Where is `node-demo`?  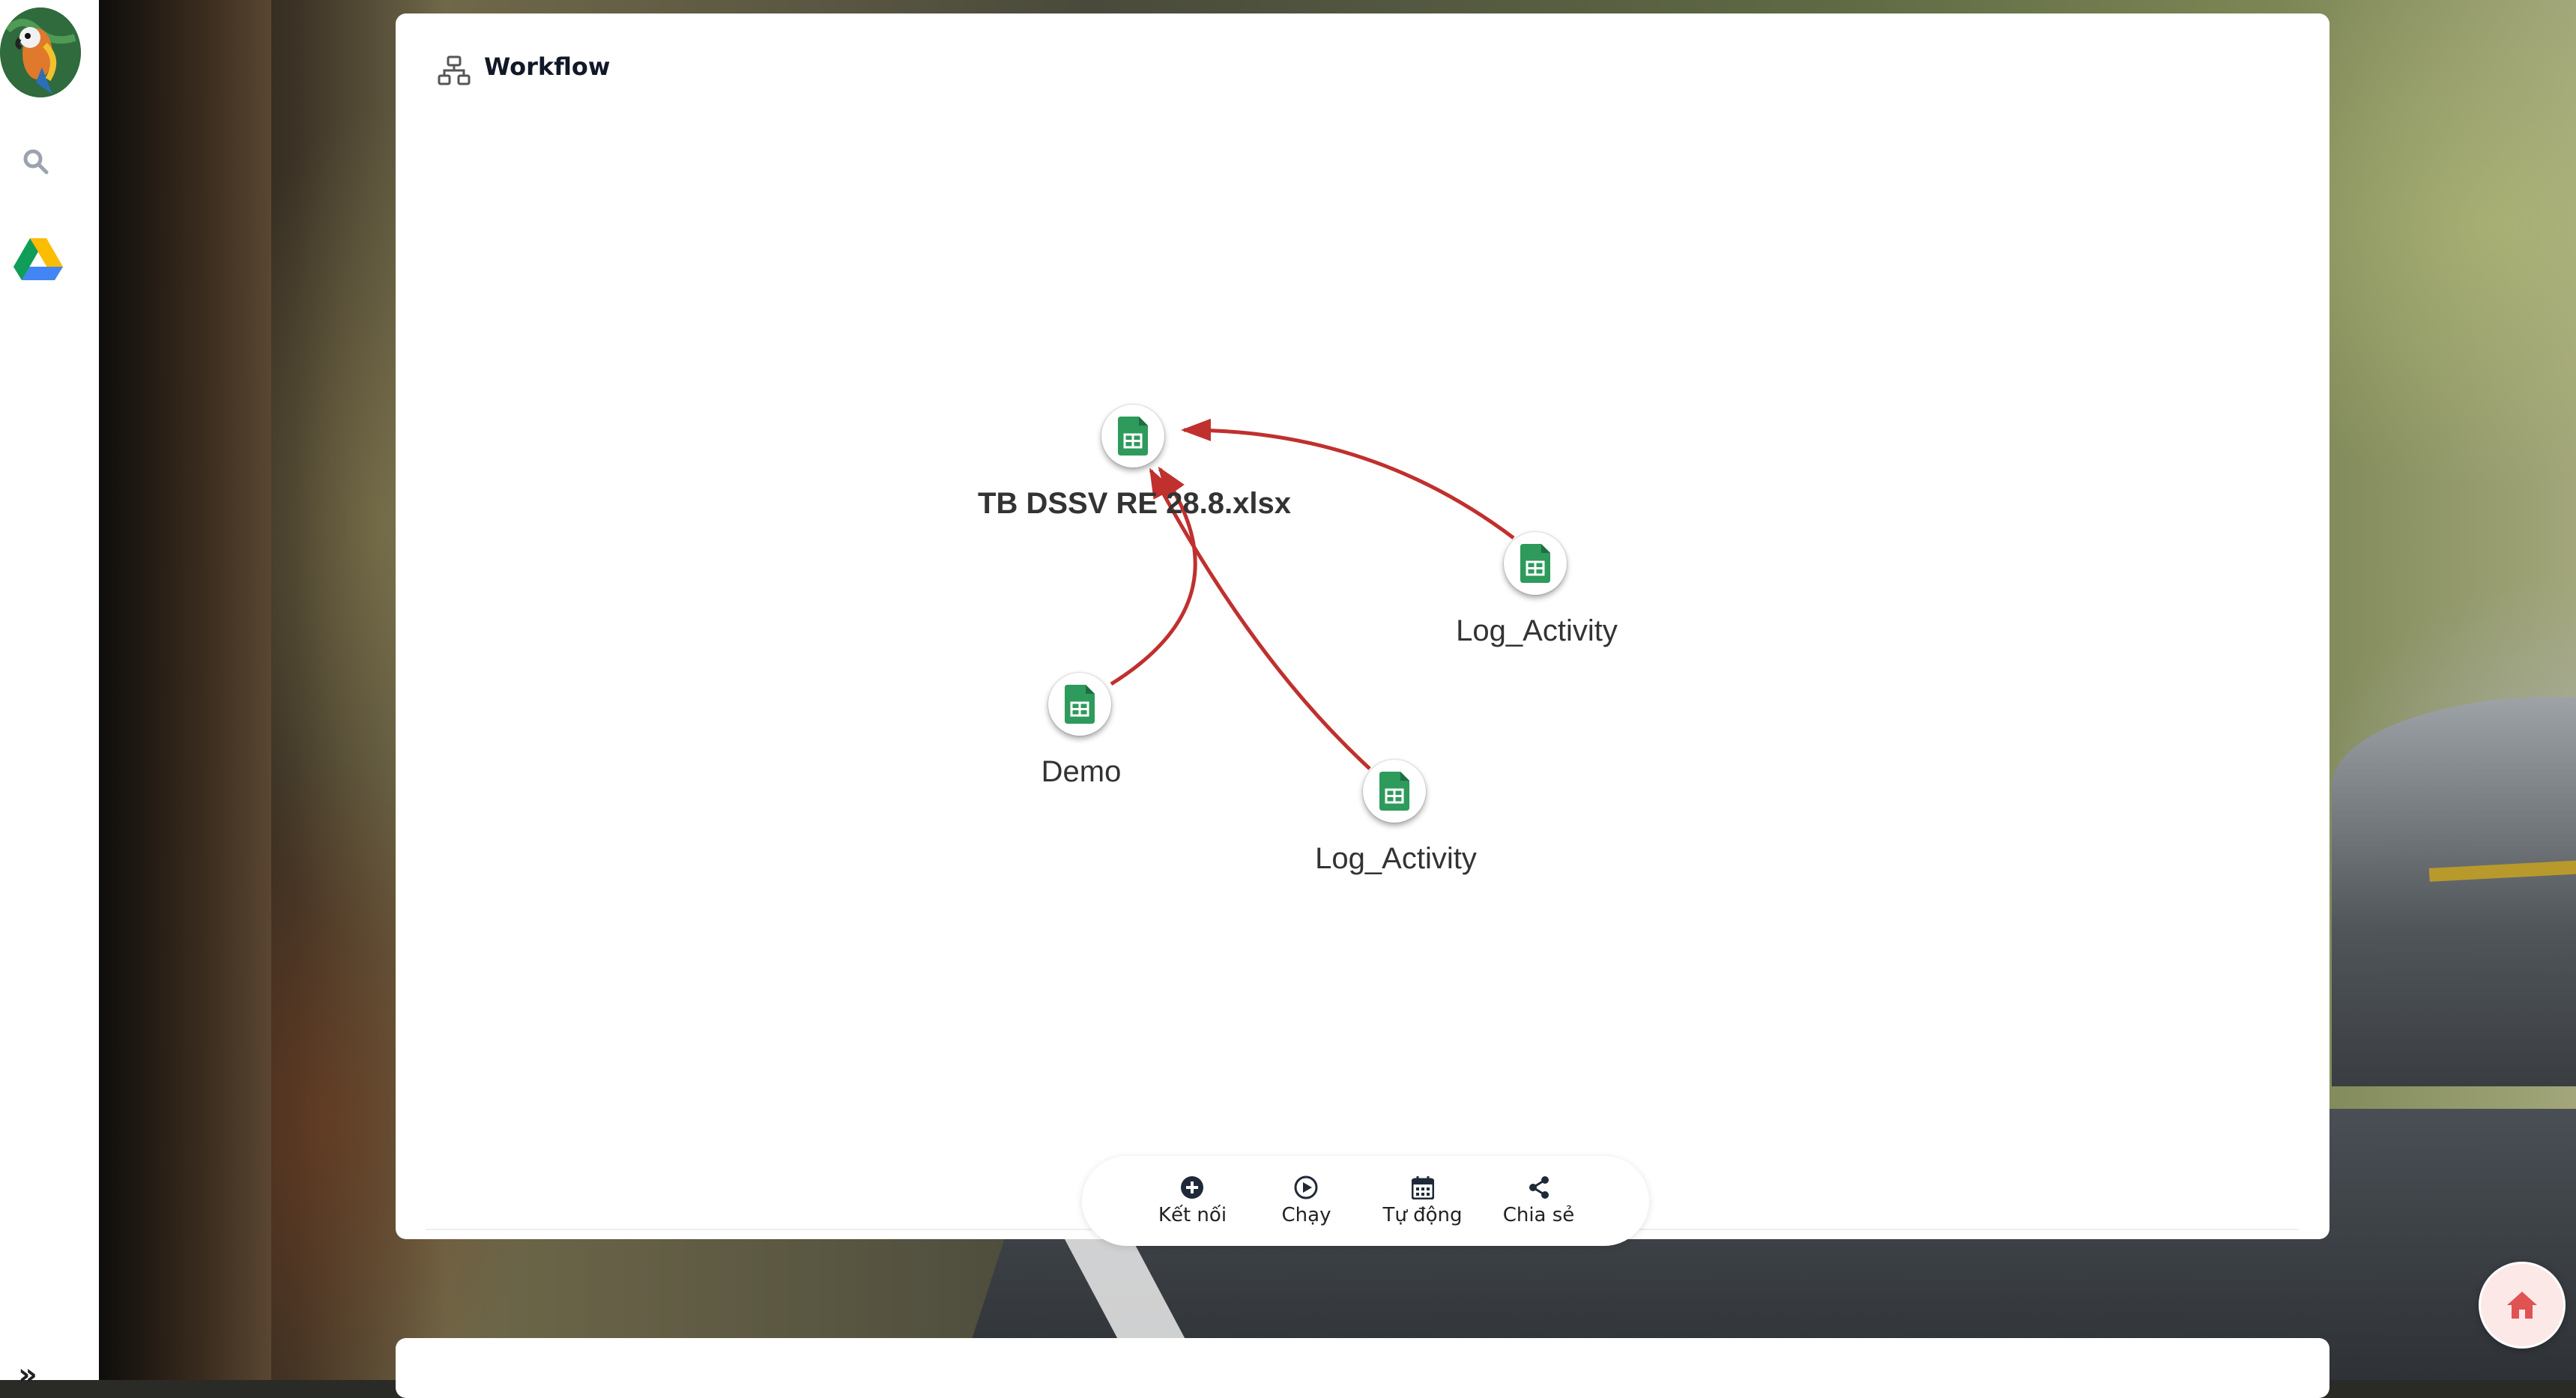
node-demo is located at coordinates (1079, 704).